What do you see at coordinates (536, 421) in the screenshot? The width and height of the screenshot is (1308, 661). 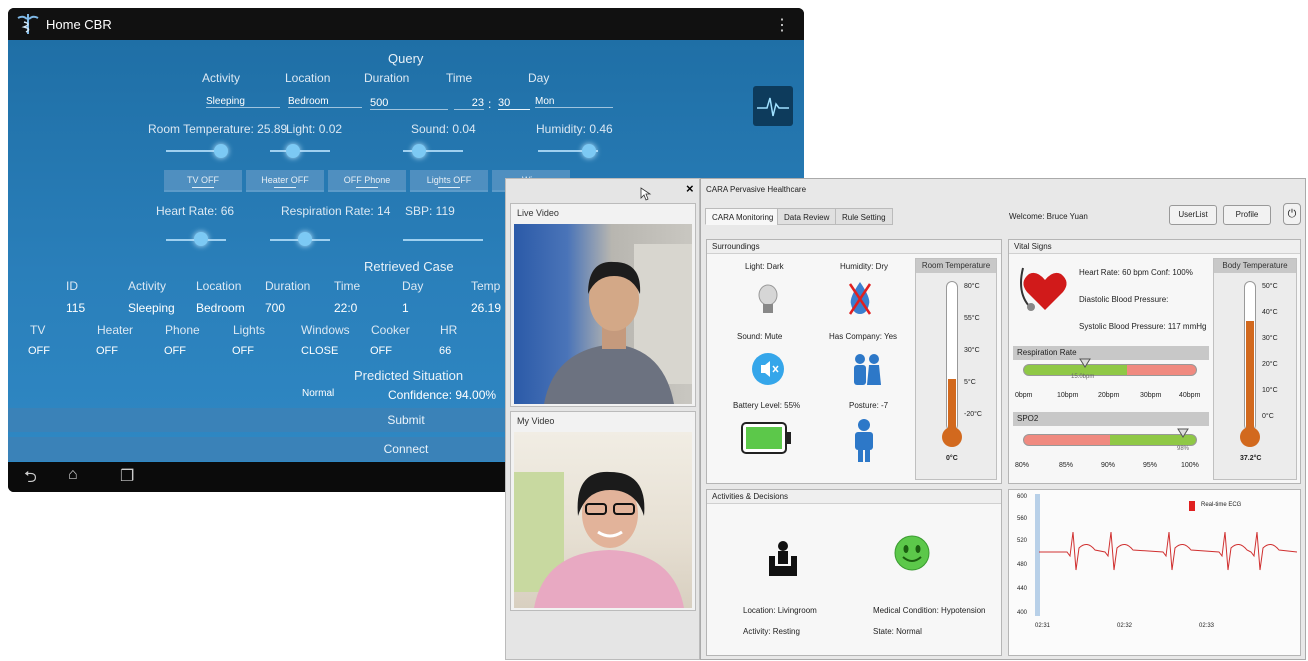 I see `my-video-label: My Video` at bounding box center [536, 421].